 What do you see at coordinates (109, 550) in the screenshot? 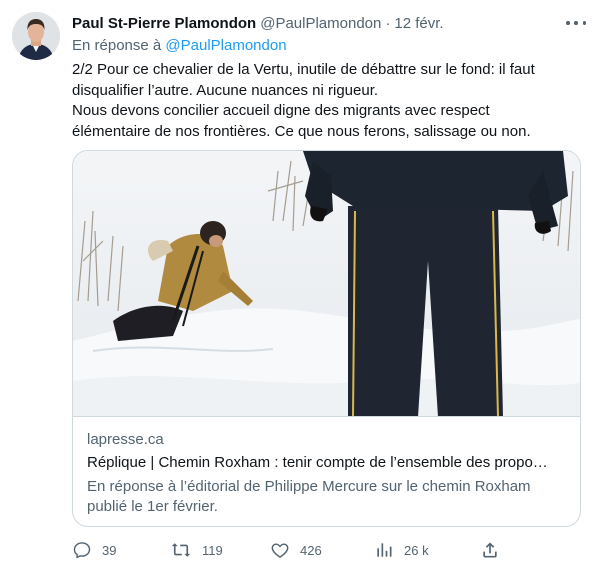
I see `reply-count: 39` at bounding box center [109, 550].